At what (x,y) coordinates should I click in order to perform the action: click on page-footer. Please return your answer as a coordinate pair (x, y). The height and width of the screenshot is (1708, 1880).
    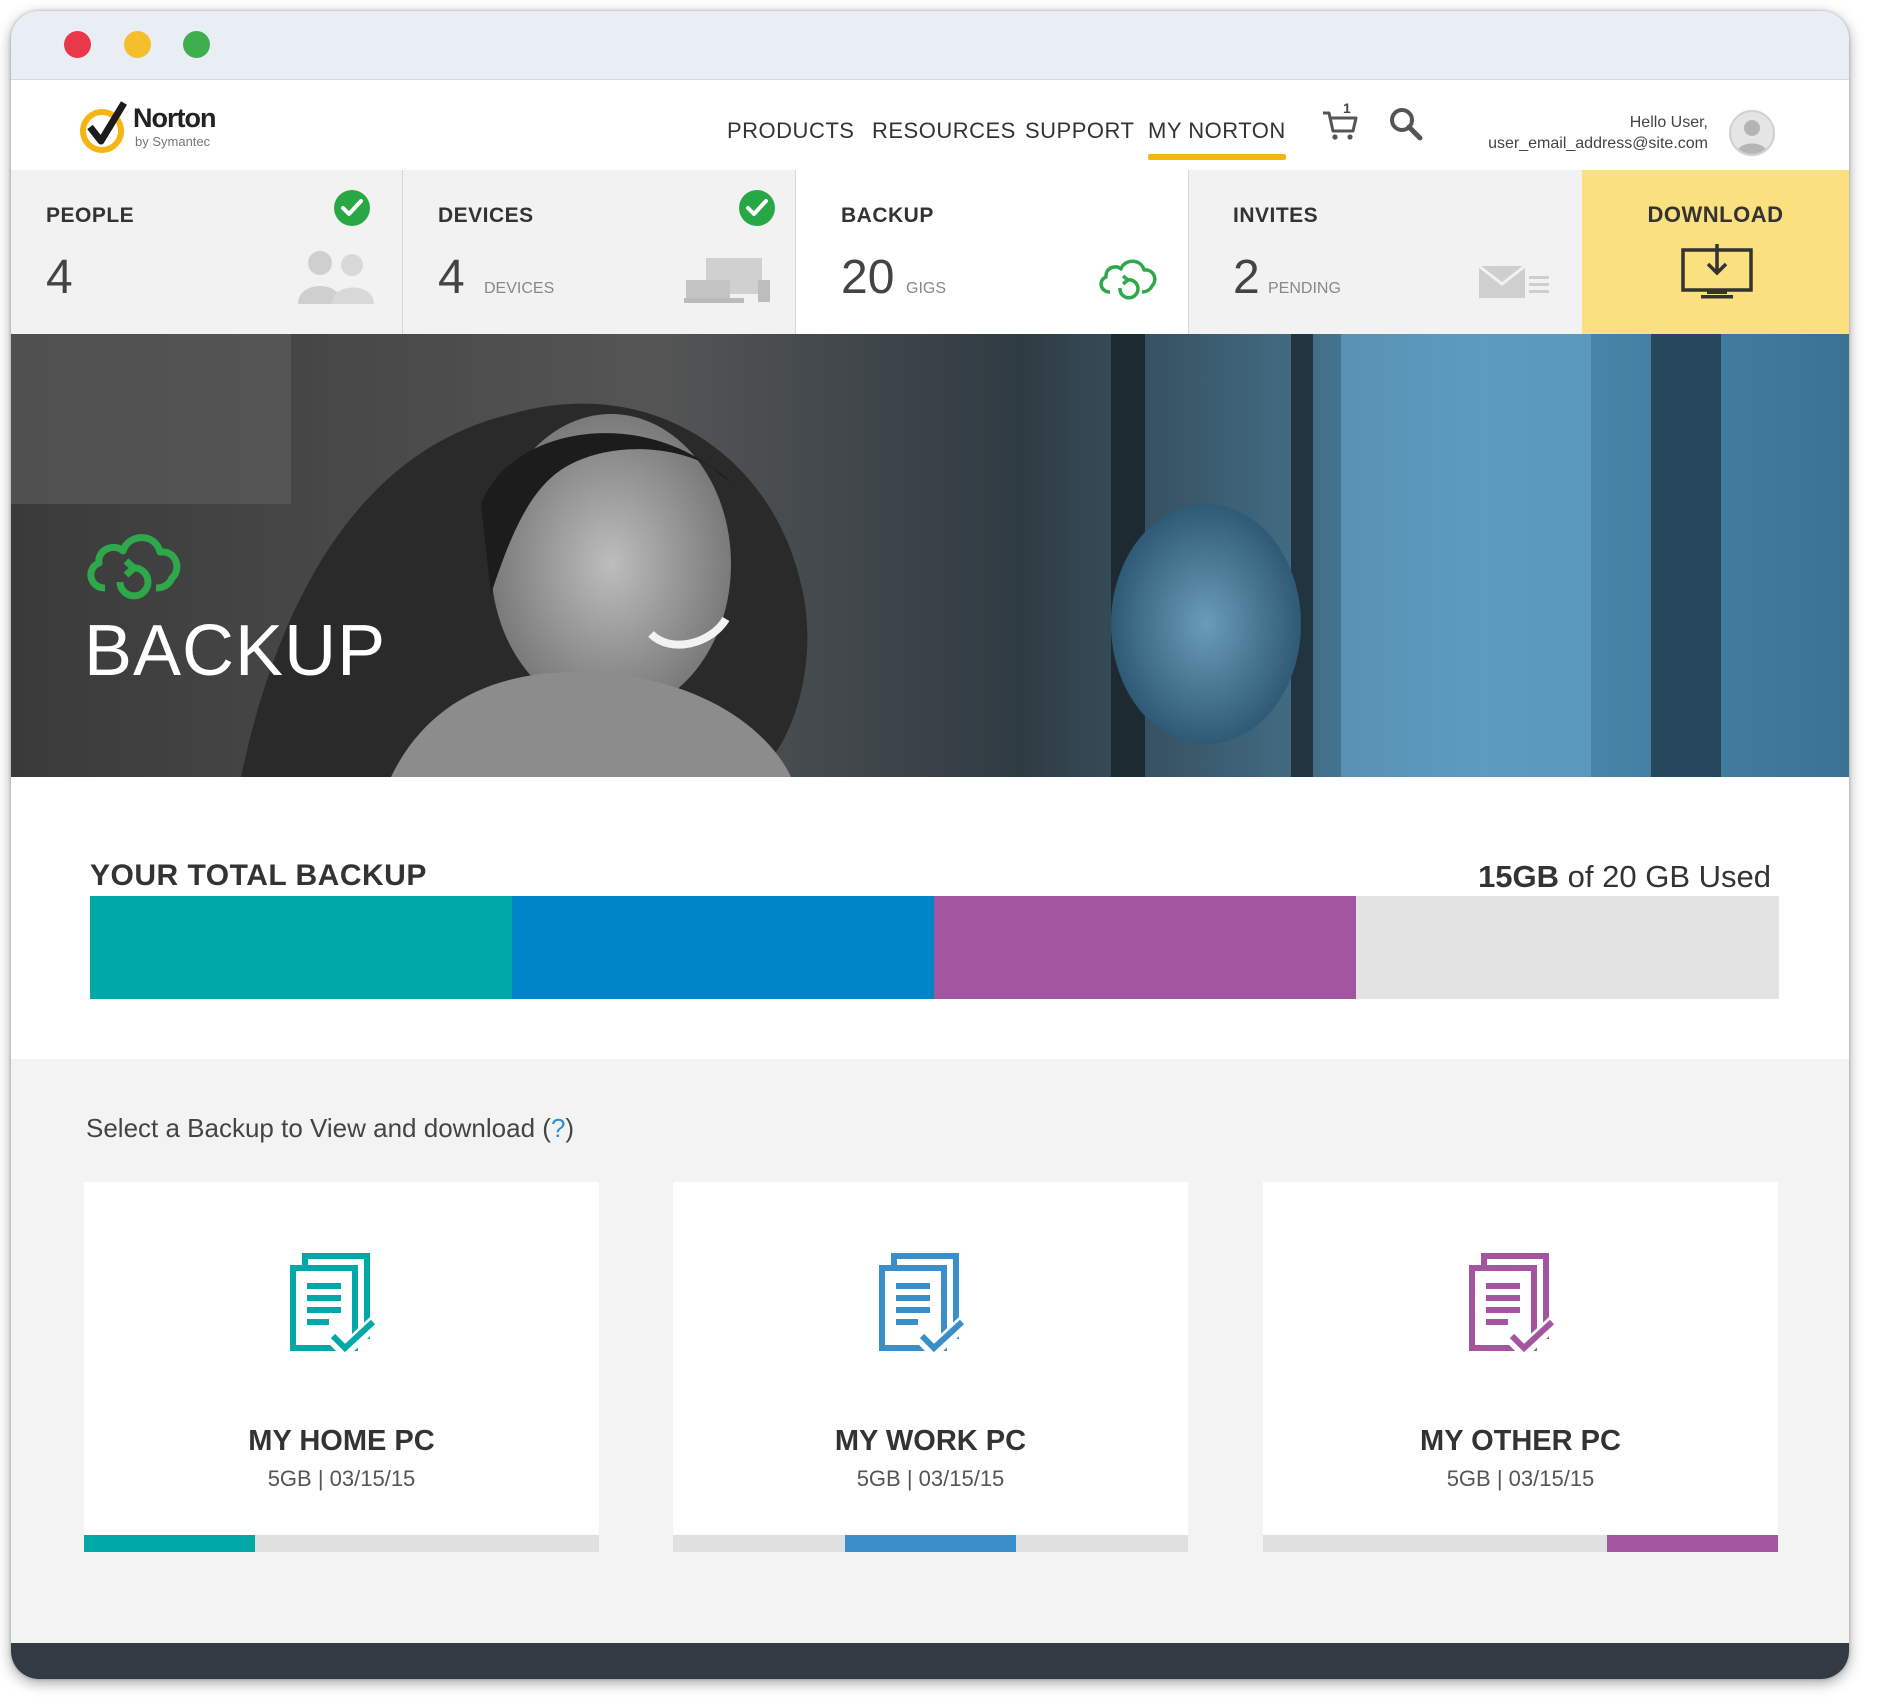
    Looking at the image, I should click on (930, 1661).